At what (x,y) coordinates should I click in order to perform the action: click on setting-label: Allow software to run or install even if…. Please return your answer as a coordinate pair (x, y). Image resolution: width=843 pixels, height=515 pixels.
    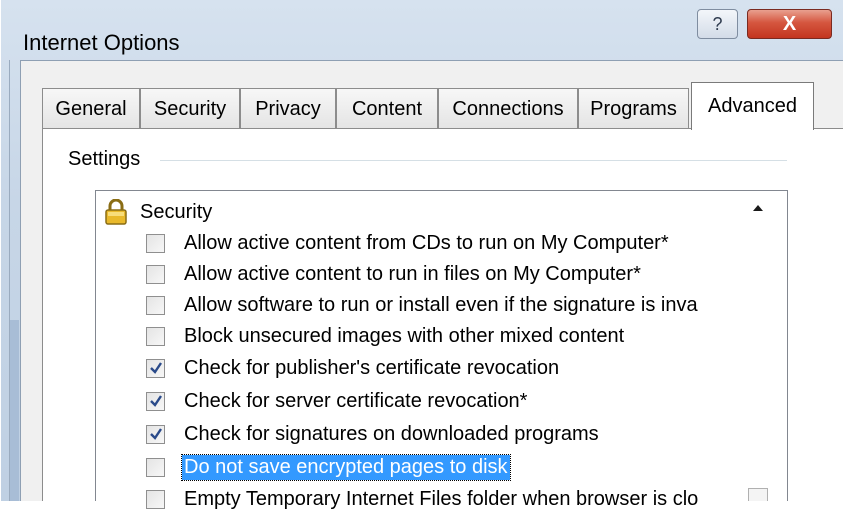
    Looking at the image, I should click on (441, 305).